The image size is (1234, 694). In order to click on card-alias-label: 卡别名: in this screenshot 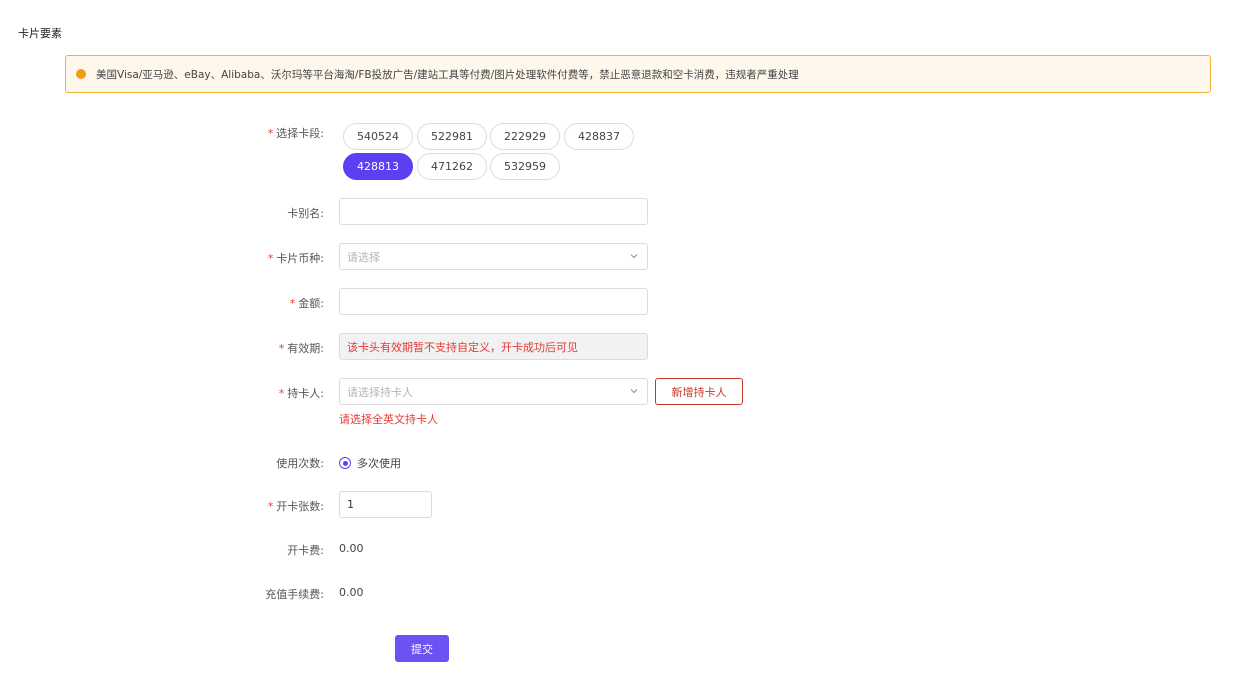, I will do `click(305, 213)`.